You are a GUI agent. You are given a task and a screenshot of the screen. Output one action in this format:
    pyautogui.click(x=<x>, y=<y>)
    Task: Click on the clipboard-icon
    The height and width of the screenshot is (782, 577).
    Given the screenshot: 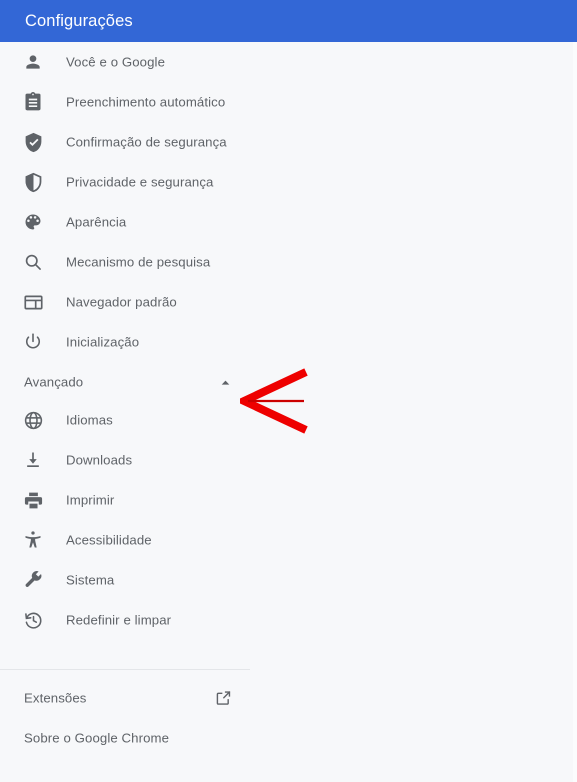 What is the action you would take?
    pyautogui.click(x=33, y=102)
    